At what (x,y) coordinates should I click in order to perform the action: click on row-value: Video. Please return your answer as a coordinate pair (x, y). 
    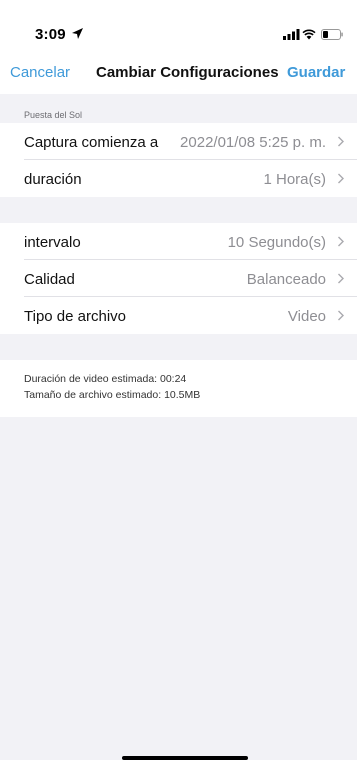
    Looking at the image, I should click on (306, 316).